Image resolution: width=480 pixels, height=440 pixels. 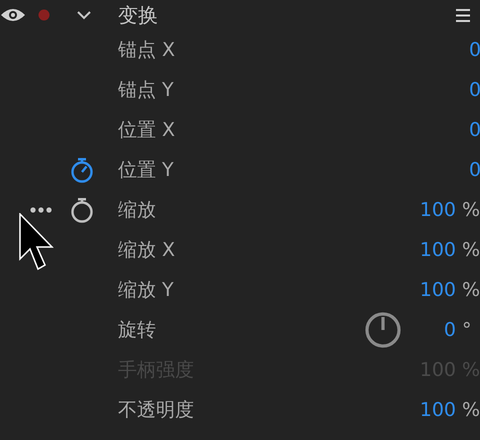 What do you see at coordinates (146, 170) in the screenshot?
I see `property-label: 位置 Y` at bounding box center [146, 170].